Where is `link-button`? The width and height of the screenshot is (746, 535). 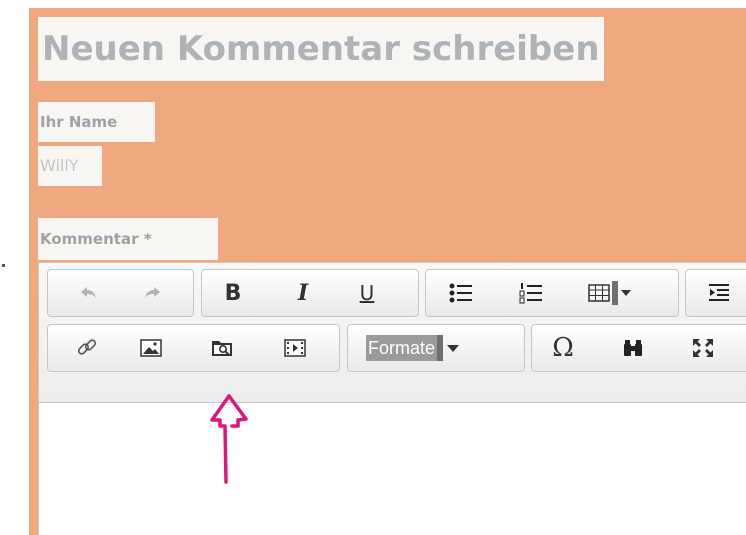 link-button is located at coordinates (87, 348).